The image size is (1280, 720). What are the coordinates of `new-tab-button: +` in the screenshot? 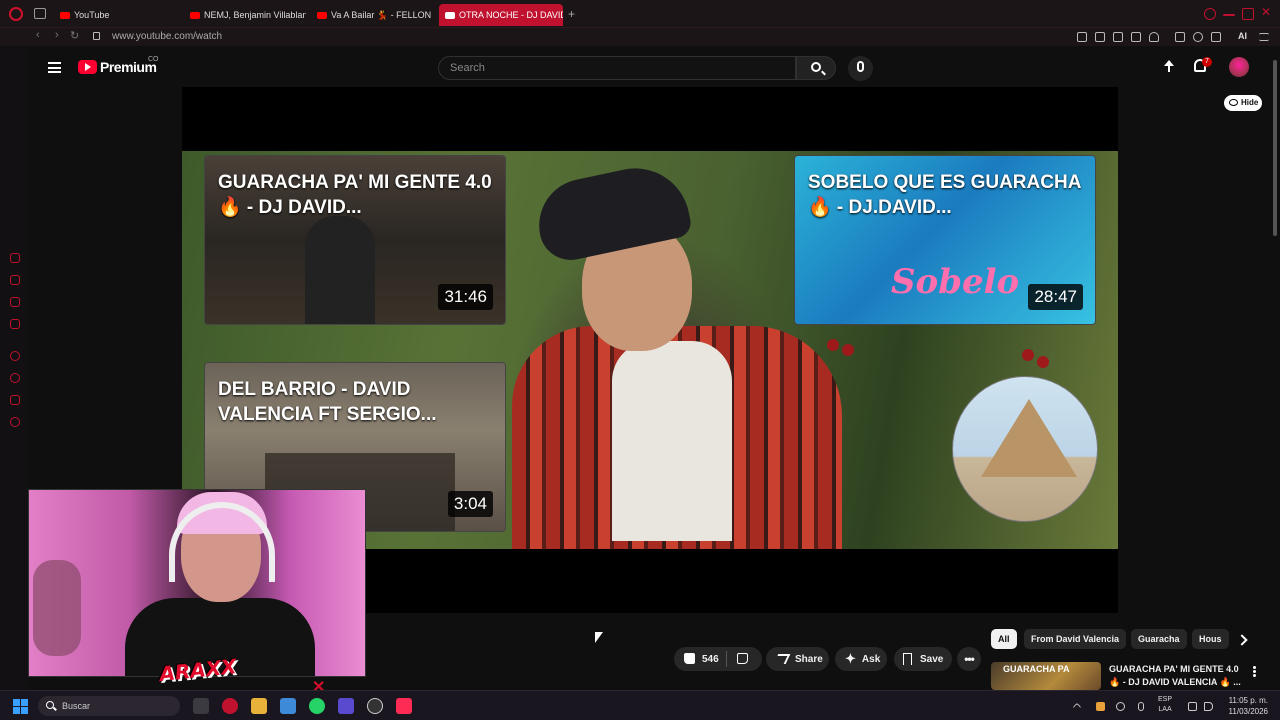 It's located at (571, 14).